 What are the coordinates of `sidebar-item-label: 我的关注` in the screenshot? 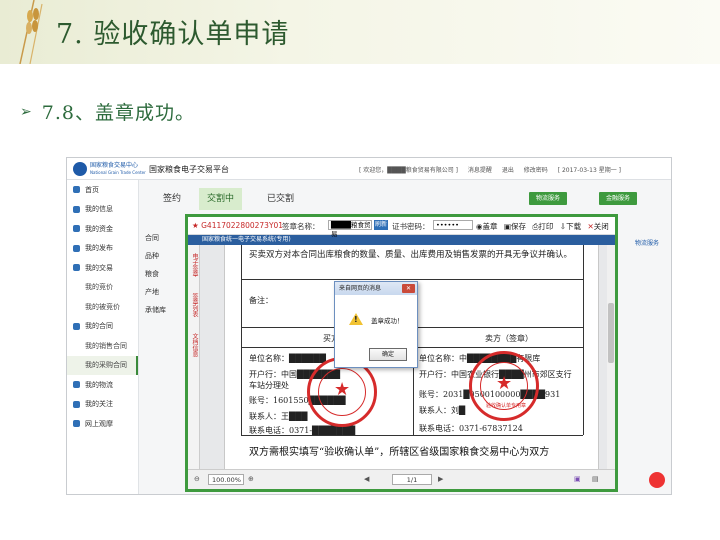 It's located at (99, 404).